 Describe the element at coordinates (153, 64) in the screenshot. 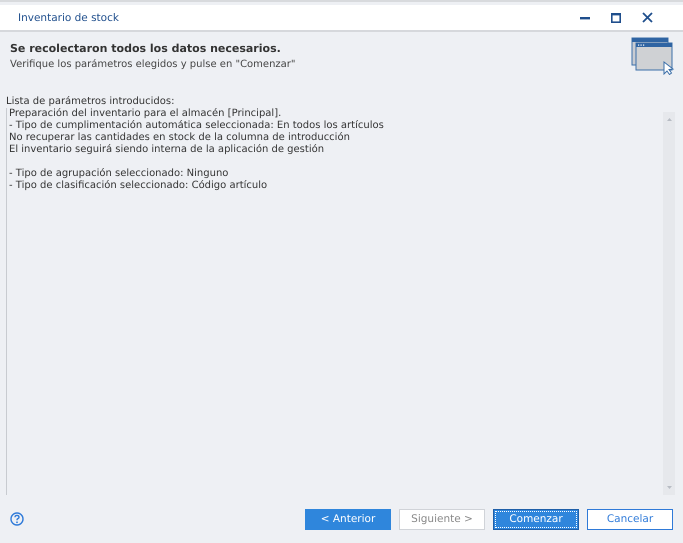

I see `header-subtitle: Verifique los parámetros elegidos y pulse en "Comenzar"` at that location.